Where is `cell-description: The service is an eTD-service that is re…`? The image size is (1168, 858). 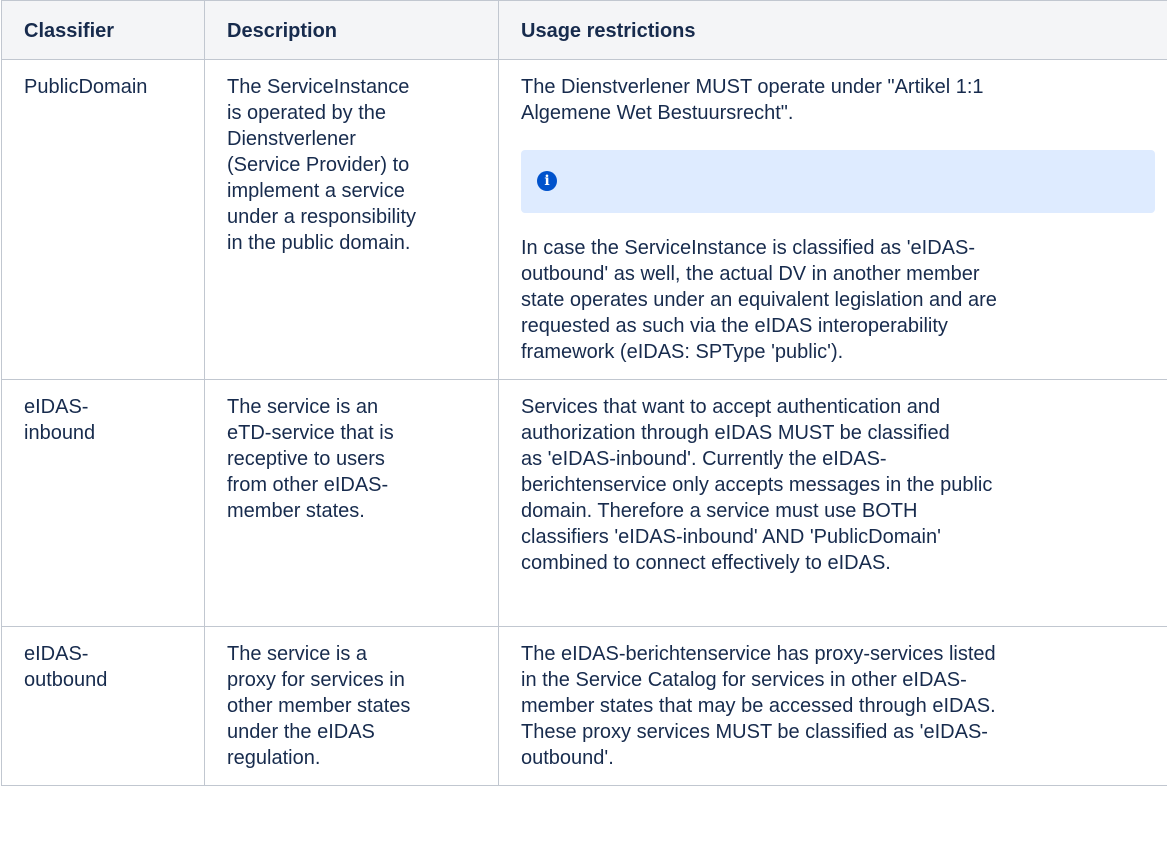 cell-description: The service is an eTD-service that is re… is located at coordinates (351, 503).